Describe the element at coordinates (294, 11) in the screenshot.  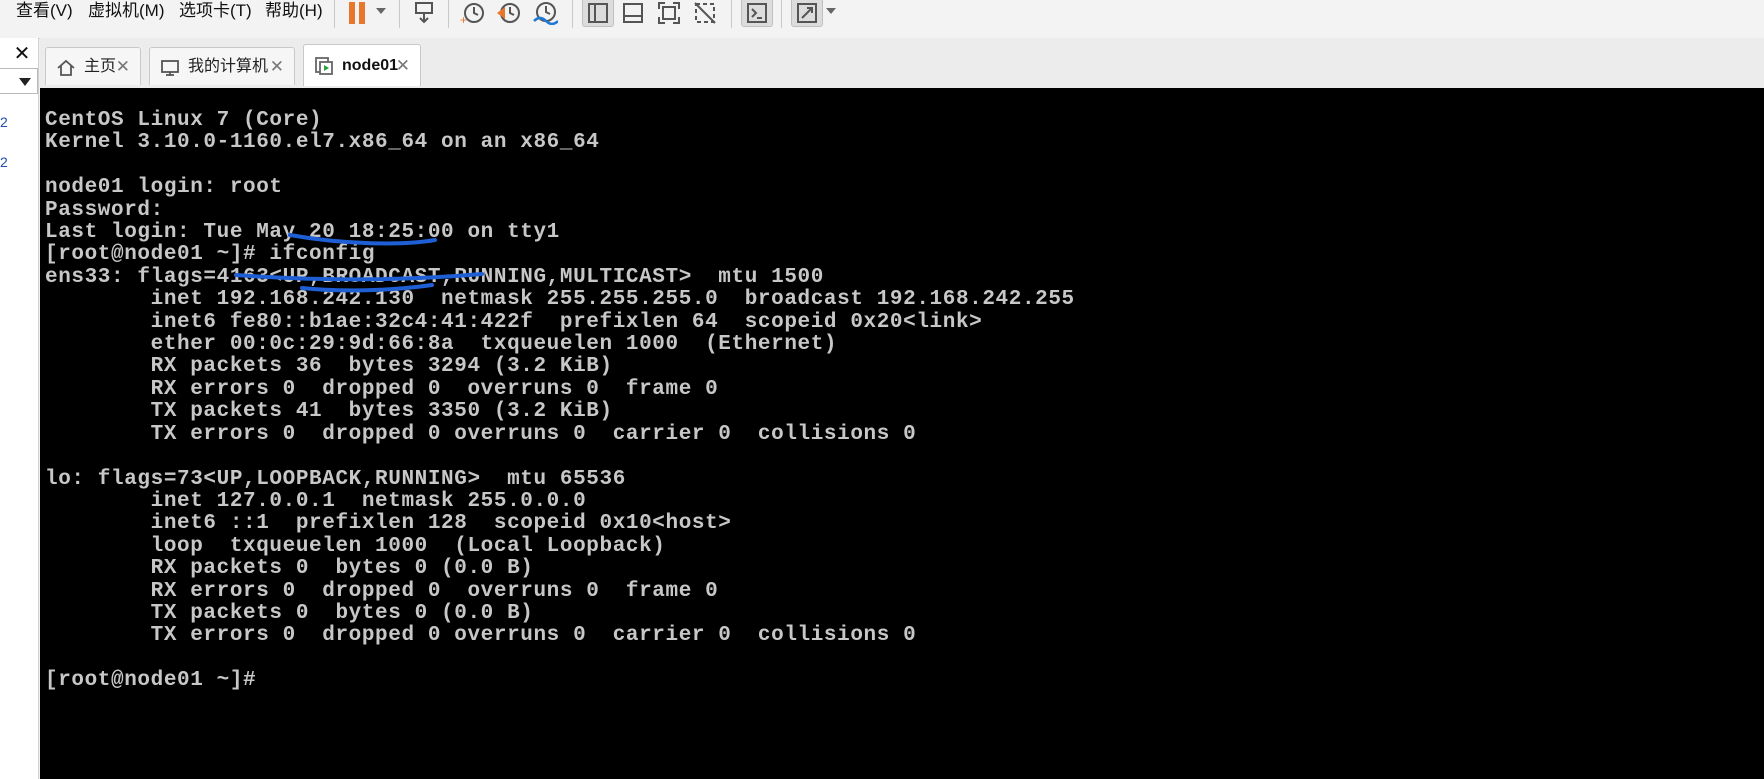
I see `menu-help: 帮助(H)` at that location.